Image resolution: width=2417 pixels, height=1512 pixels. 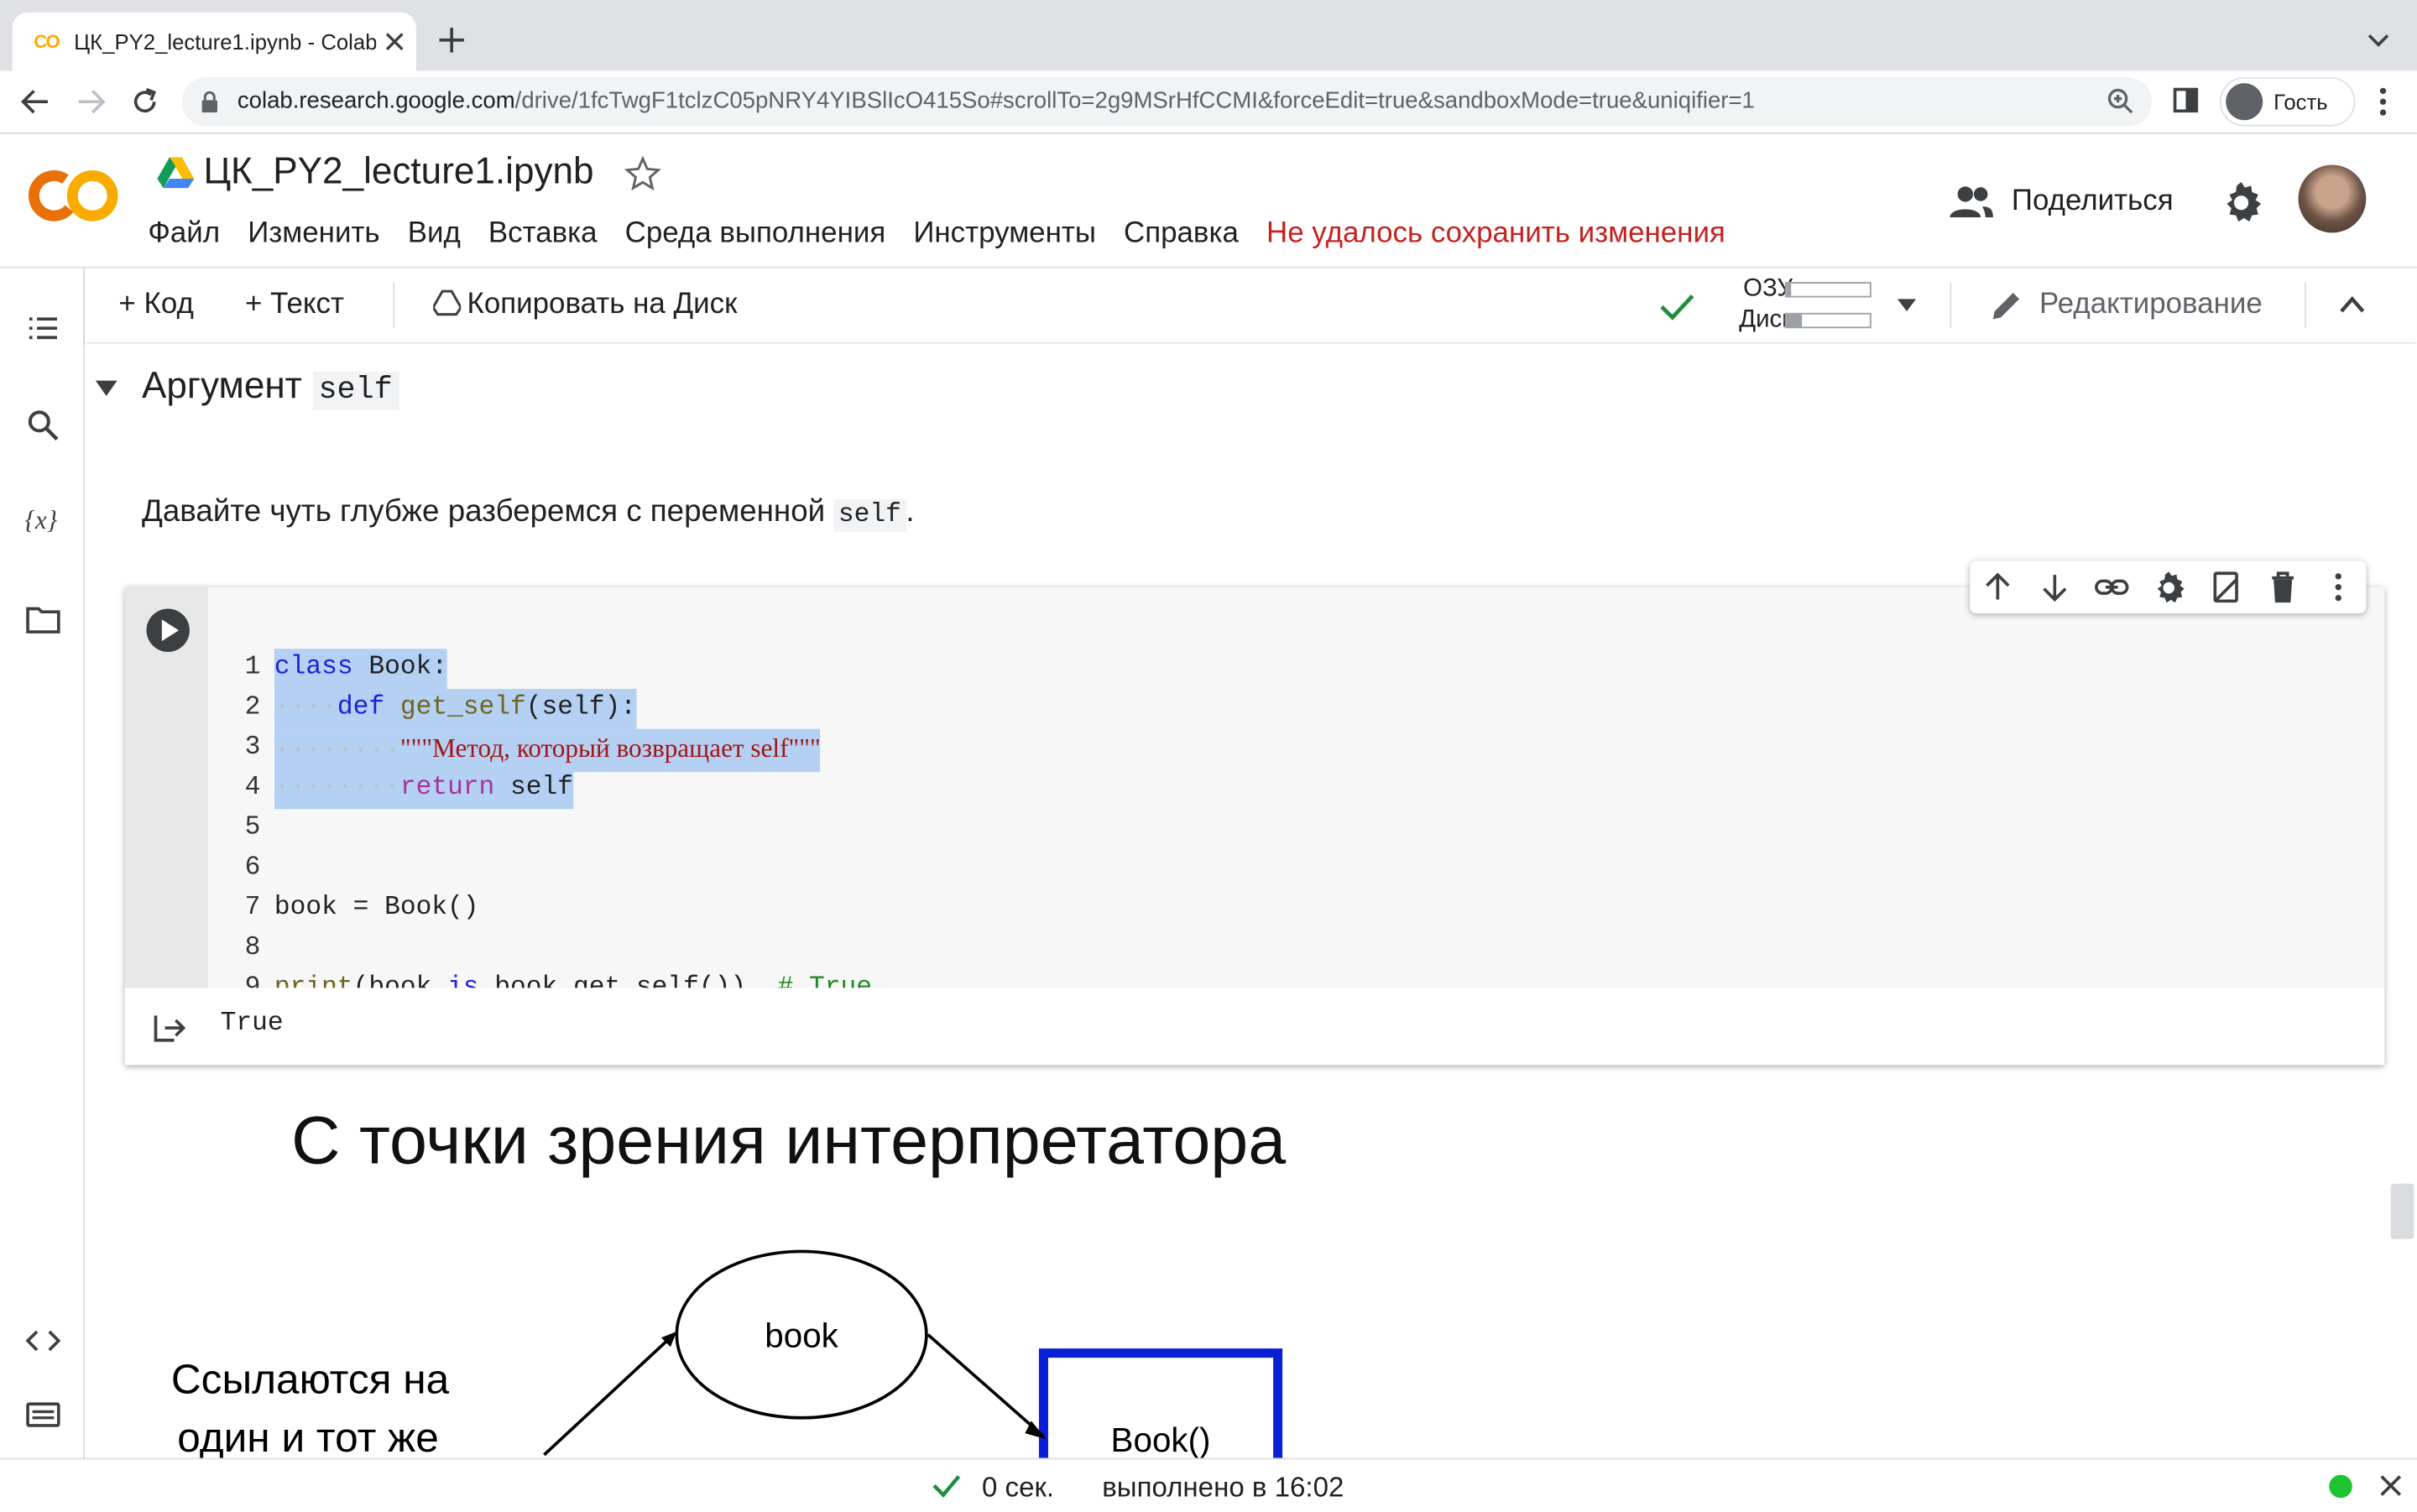 What do you see at coordinates (270, 388) in the screenshot?
I see `section-heading: Аргумент self` at bounding box center [270, 388].